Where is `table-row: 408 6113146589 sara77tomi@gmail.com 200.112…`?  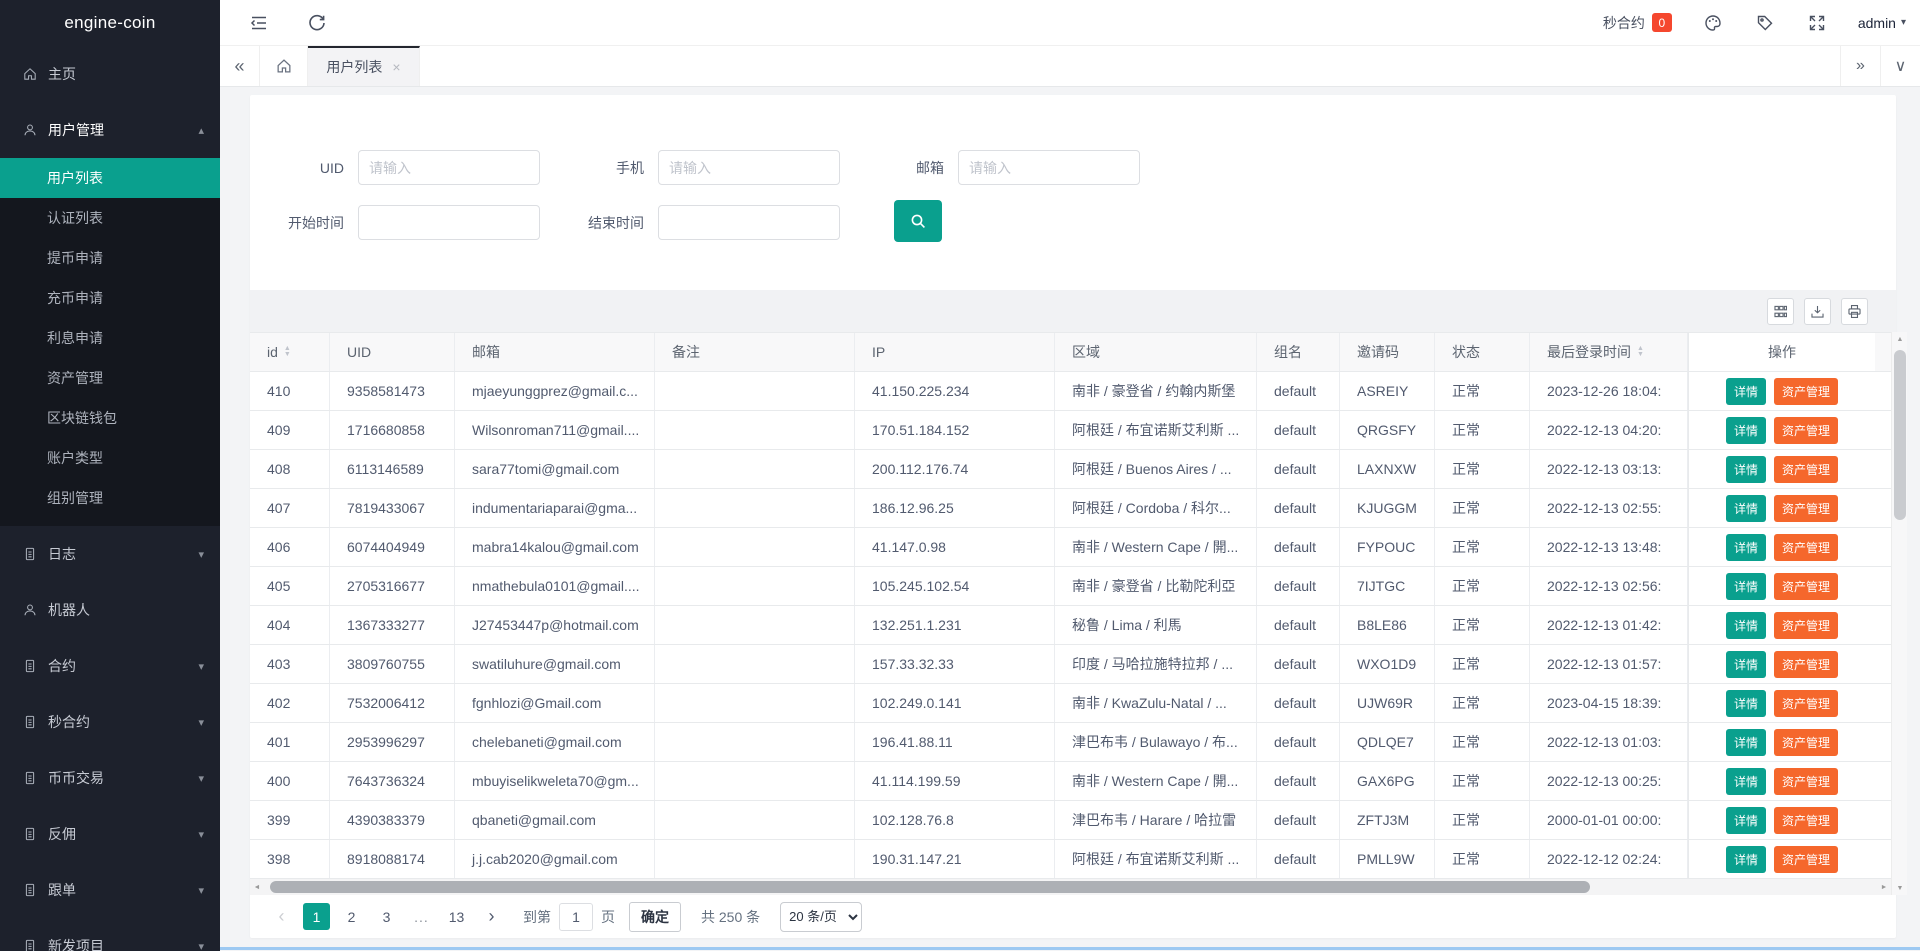
table-row: 408 6113146589 sara77tomi@gmail.com 200.112… is located at coordinates (1070, 469).